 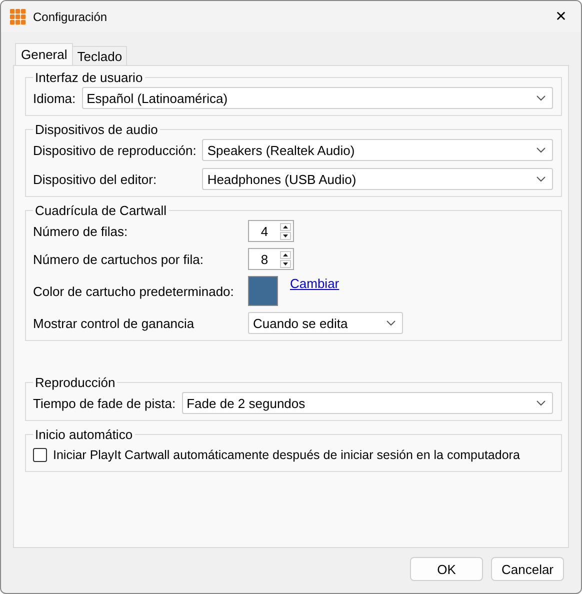 I want to click on field-label: Dispositivo del editor:, so click(x=95, y=179).